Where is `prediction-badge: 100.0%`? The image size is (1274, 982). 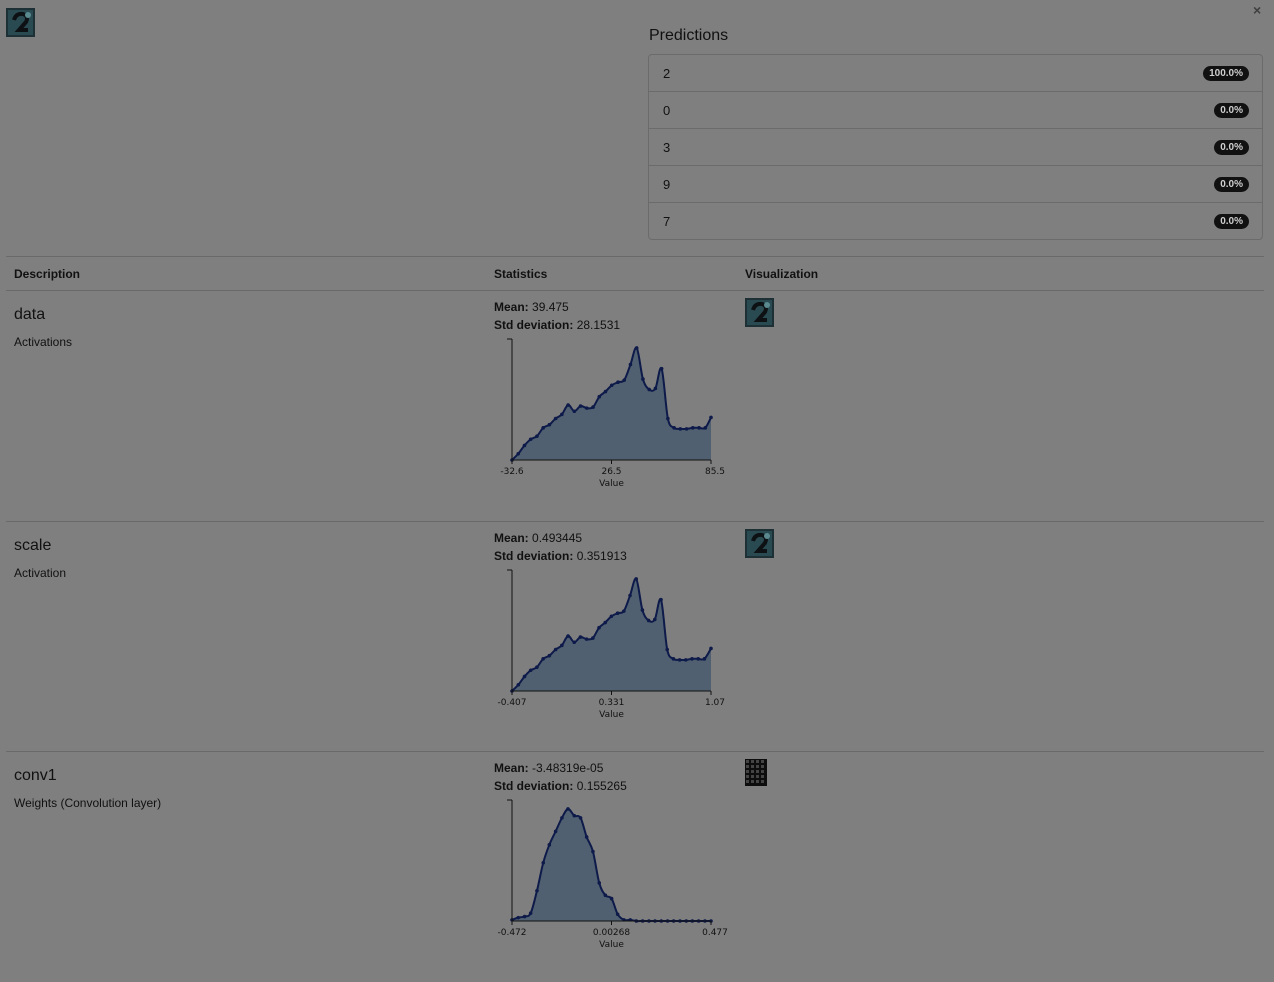 prediction-badge: 100.0% is located at coordinates (1226, 73).